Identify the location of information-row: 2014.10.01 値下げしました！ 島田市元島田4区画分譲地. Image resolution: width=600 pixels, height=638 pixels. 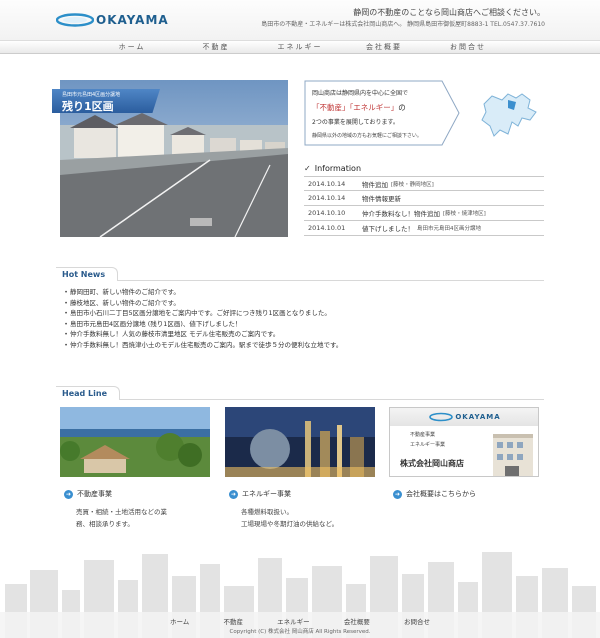
(424, 228).